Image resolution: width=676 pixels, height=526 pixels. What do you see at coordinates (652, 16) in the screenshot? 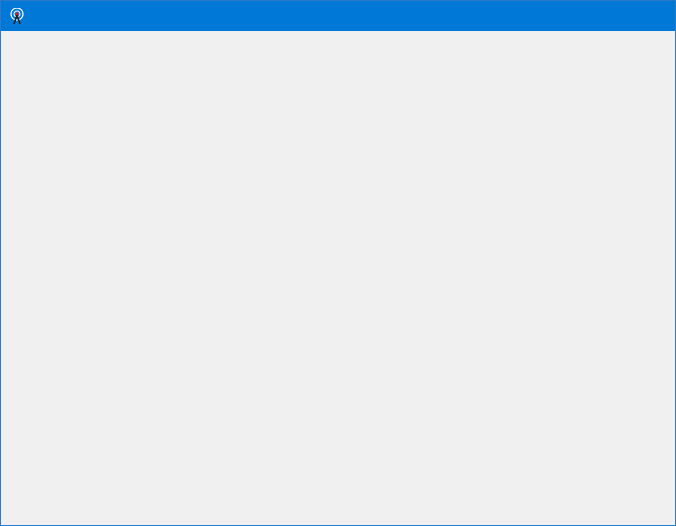
I see `close-button` at bounding box center [652, 16].